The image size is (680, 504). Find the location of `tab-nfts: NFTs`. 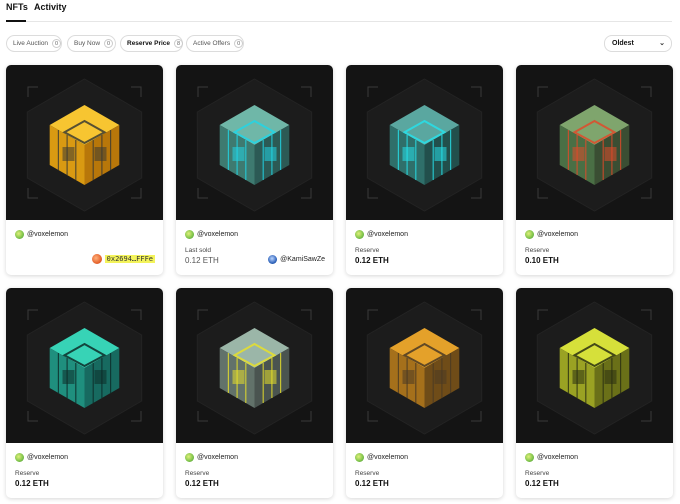

tab-nfts: NFTs is located at coordinates (17, 7).